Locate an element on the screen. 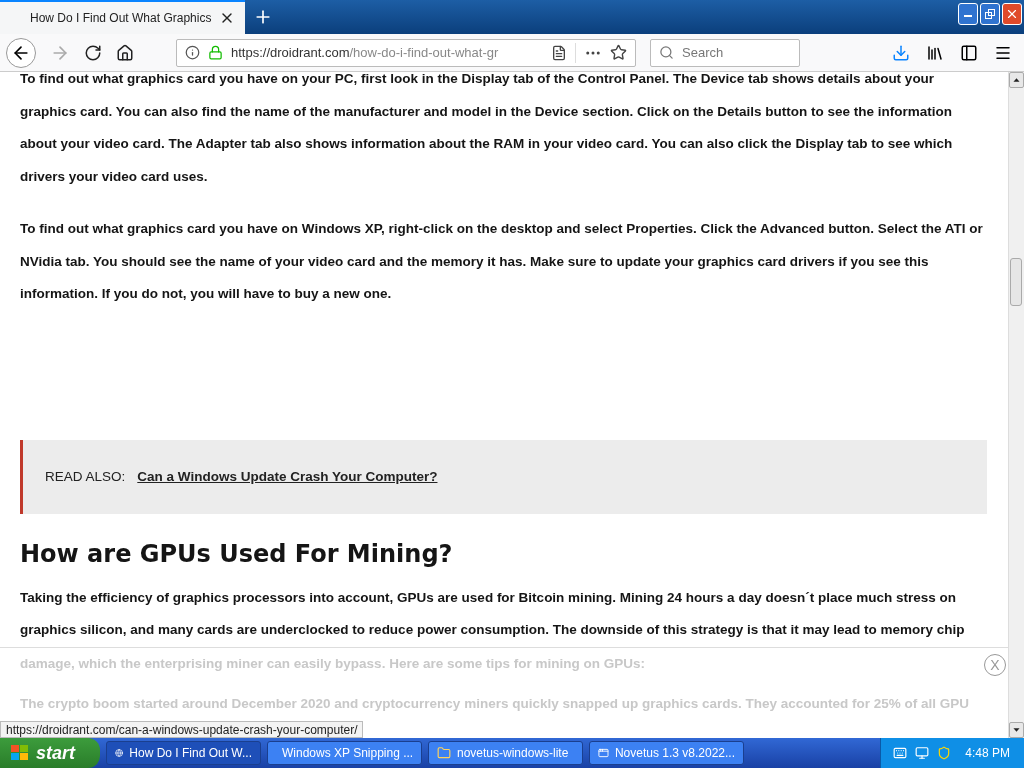  clock: 4:48 PM is located at coordinates (987, 753).